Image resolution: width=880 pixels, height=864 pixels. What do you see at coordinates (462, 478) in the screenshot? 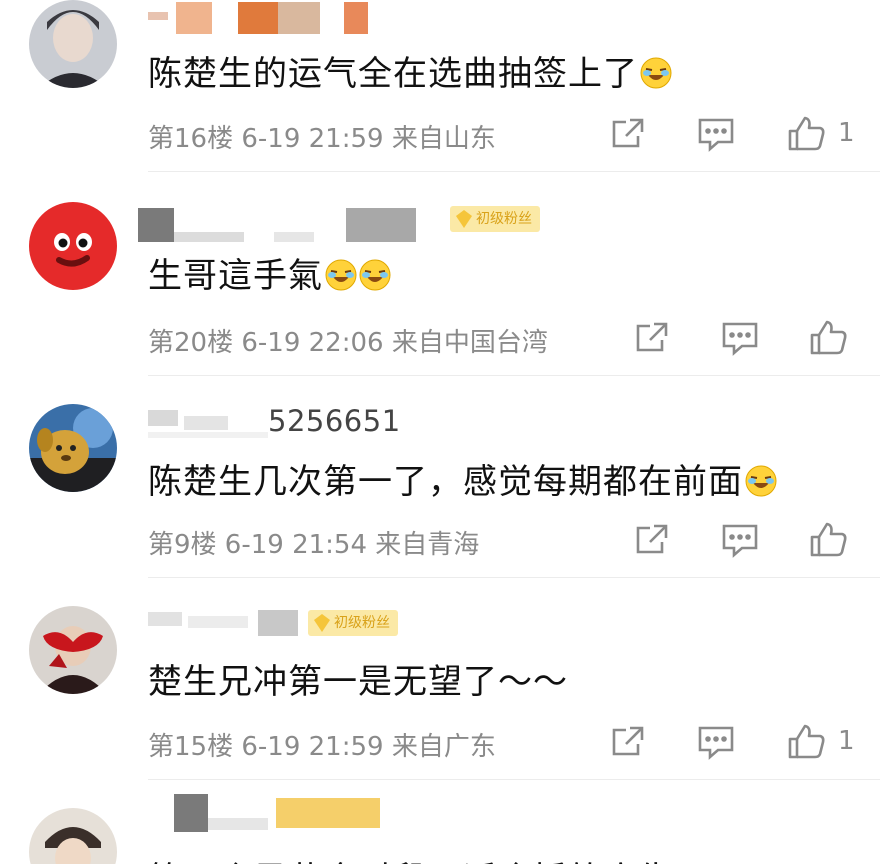
I see `comment-text: 陈楚生几次第一了，感觉每期都在前面` at bounding box center [462, 478].